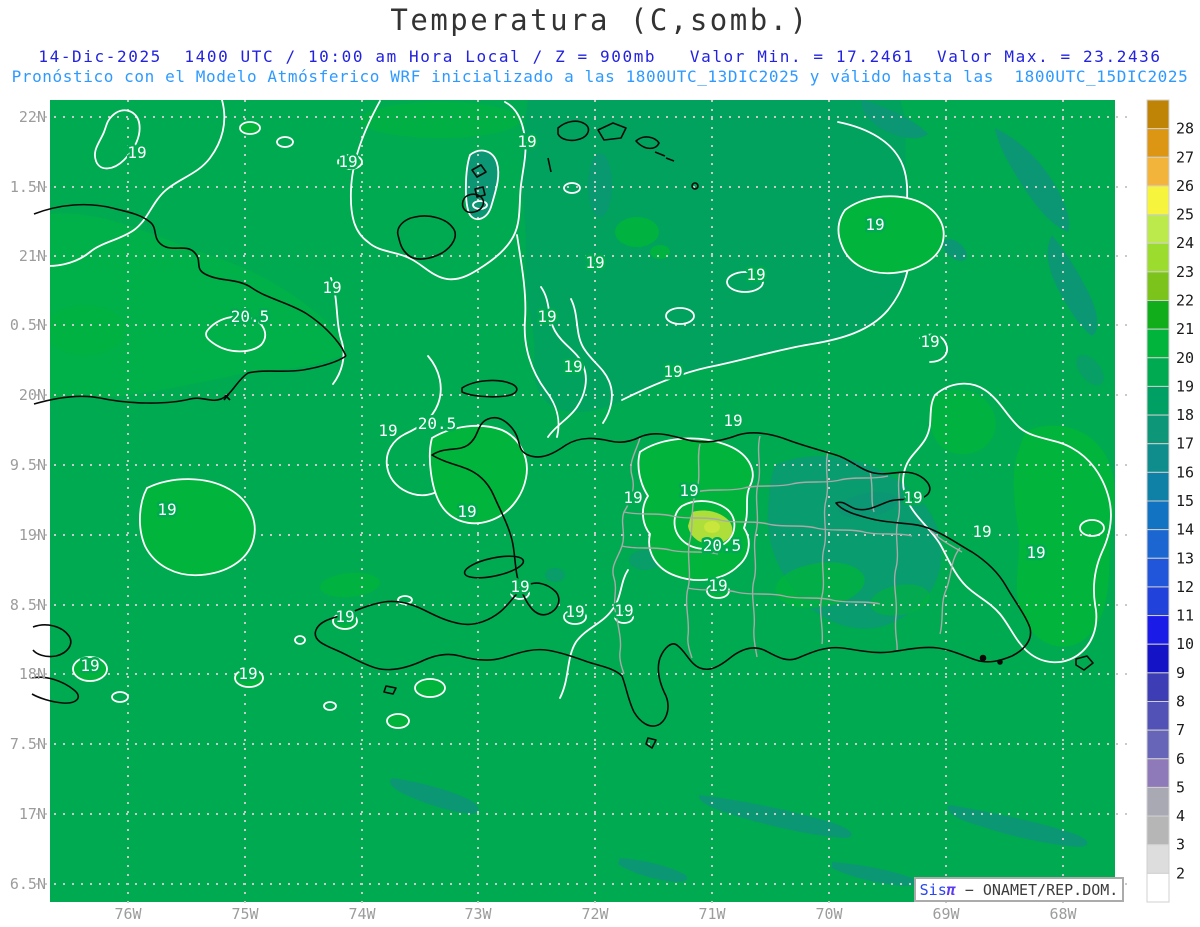 This screenshot has height=927, width=1200. What do you see at coordinates (1185, 616) in the screenshot?
I see `colorbar-tick-label: 11` at bounding box center [1185, 616].